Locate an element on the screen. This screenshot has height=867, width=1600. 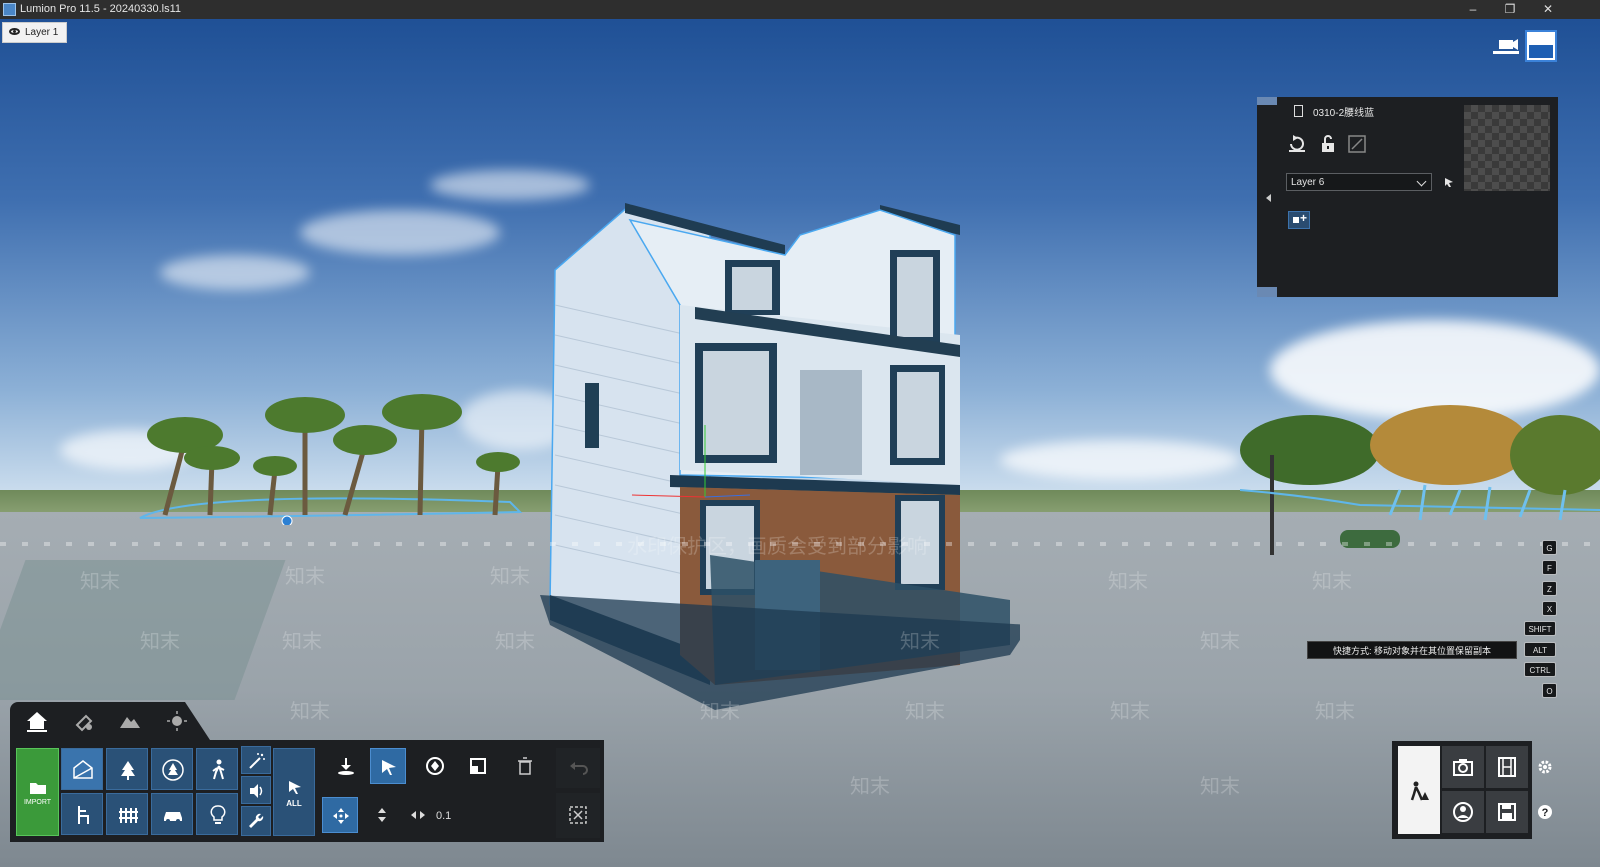
shortcut-key-x: X is located at coordinates (1549, 608).